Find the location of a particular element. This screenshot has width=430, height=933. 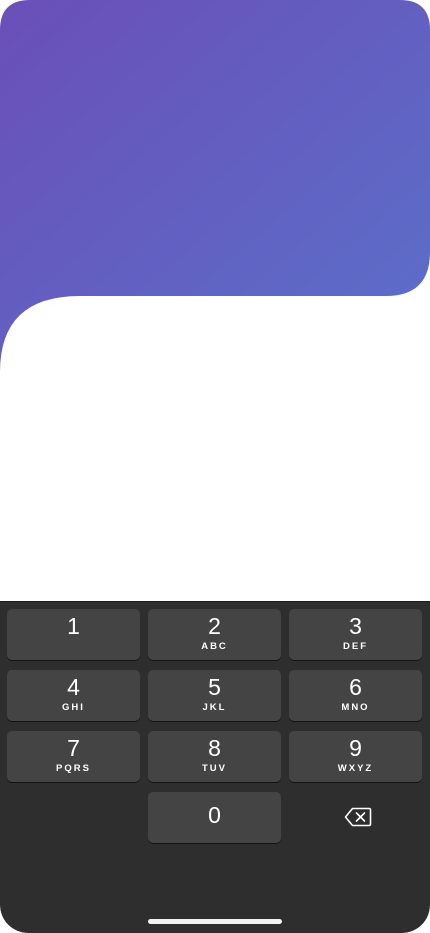

key-digit: 0 is located at coordinates (214, 815).